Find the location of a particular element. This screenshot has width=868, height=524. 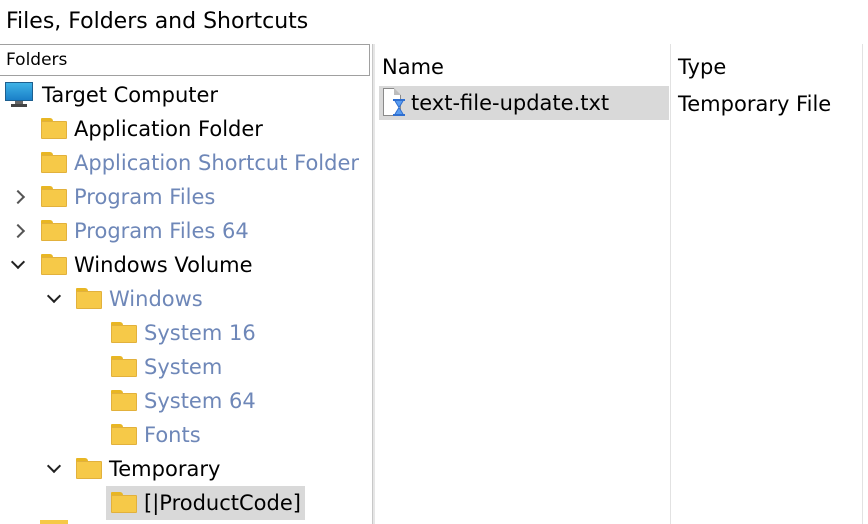

tree-item-application-shortcut-folder: Application Shortcut Folder is located at coordinates (201, 163).